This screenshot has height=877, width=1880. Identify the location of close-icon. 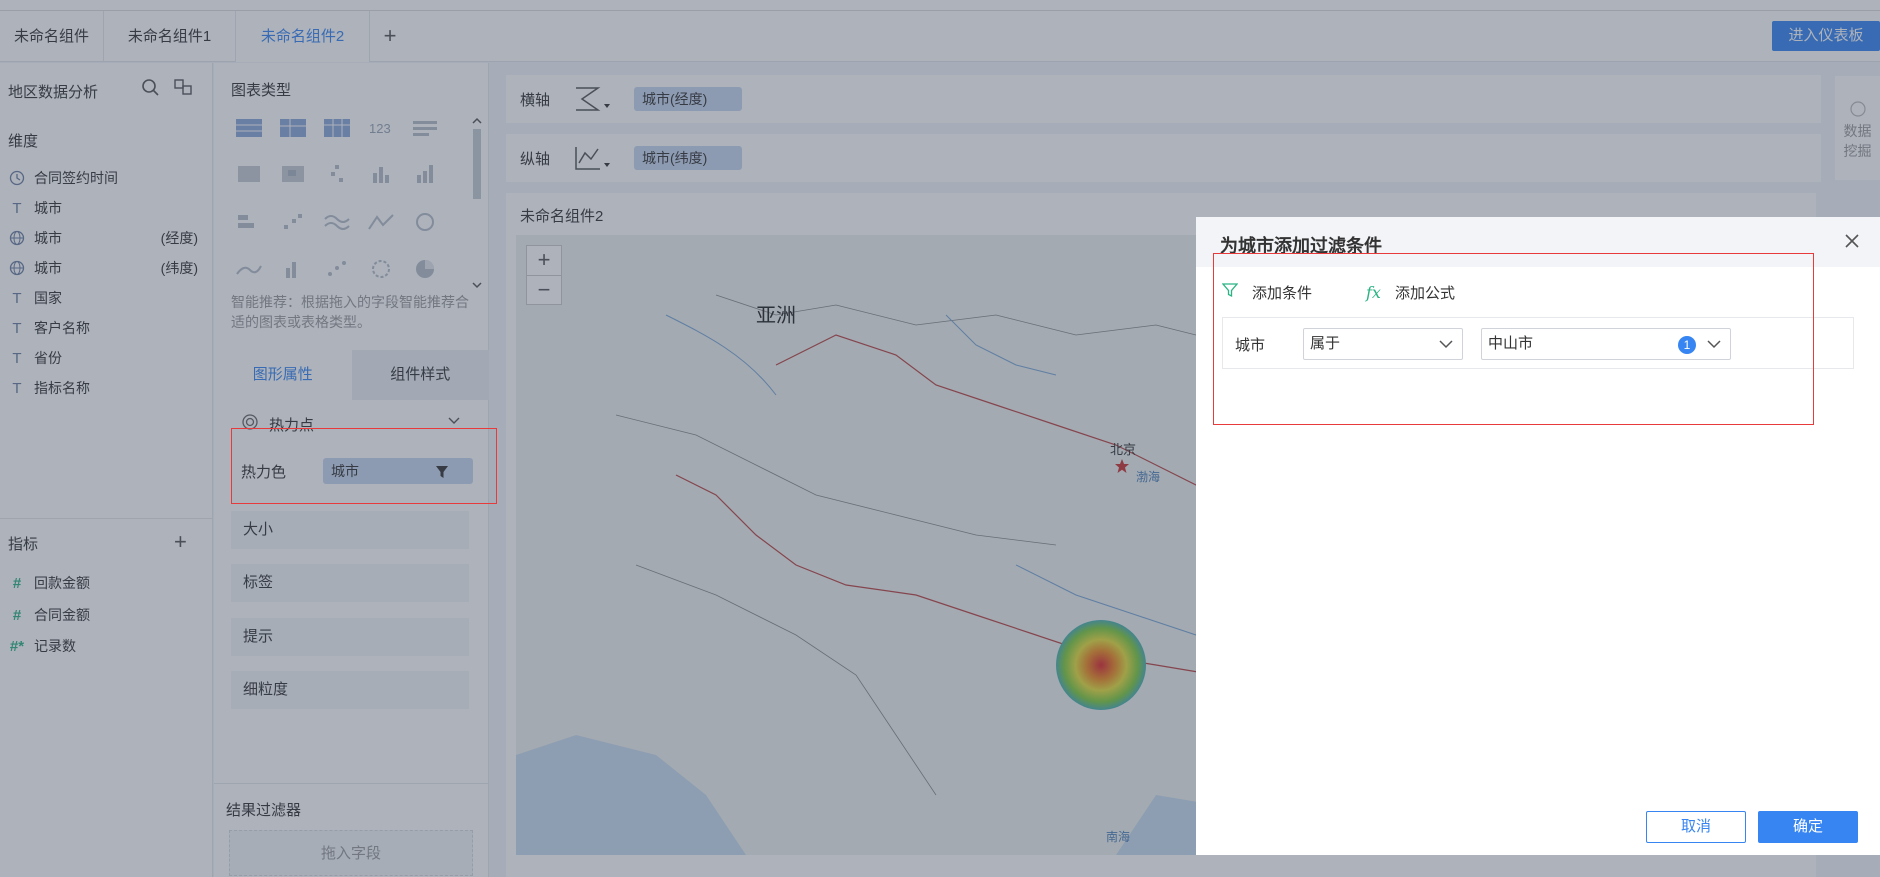
(1852, 242).